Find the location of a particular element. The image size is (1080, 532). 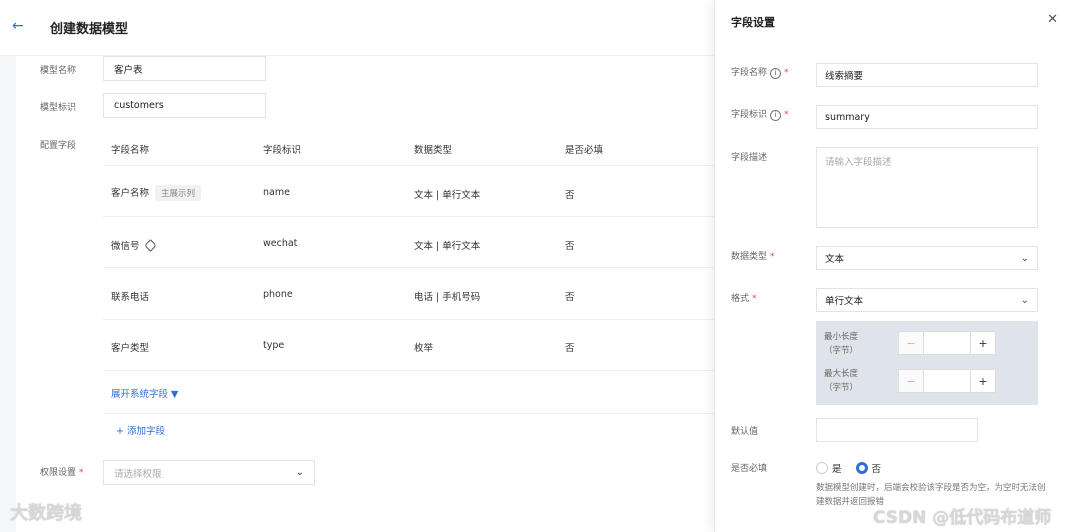

description-label: 字段描述 is located at coordinates (749, 158).